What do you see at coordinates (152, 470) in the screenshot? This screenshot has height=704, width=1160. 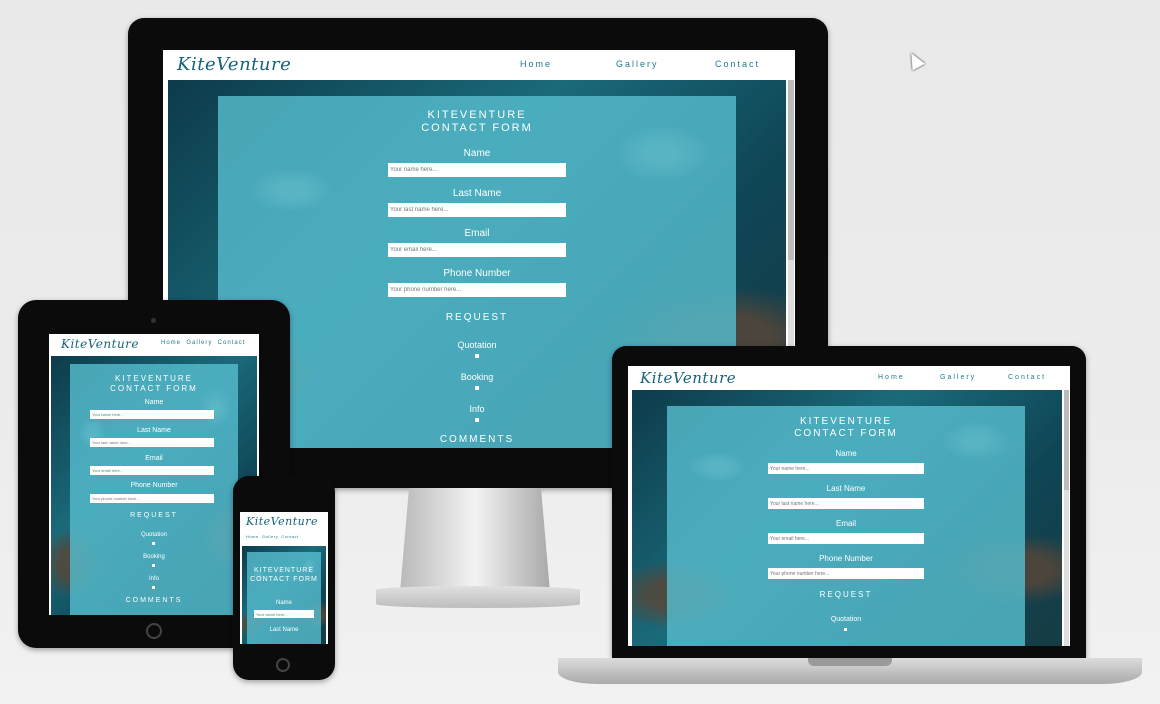 I see `tablet-email-input` at bounding box center [152, 470].